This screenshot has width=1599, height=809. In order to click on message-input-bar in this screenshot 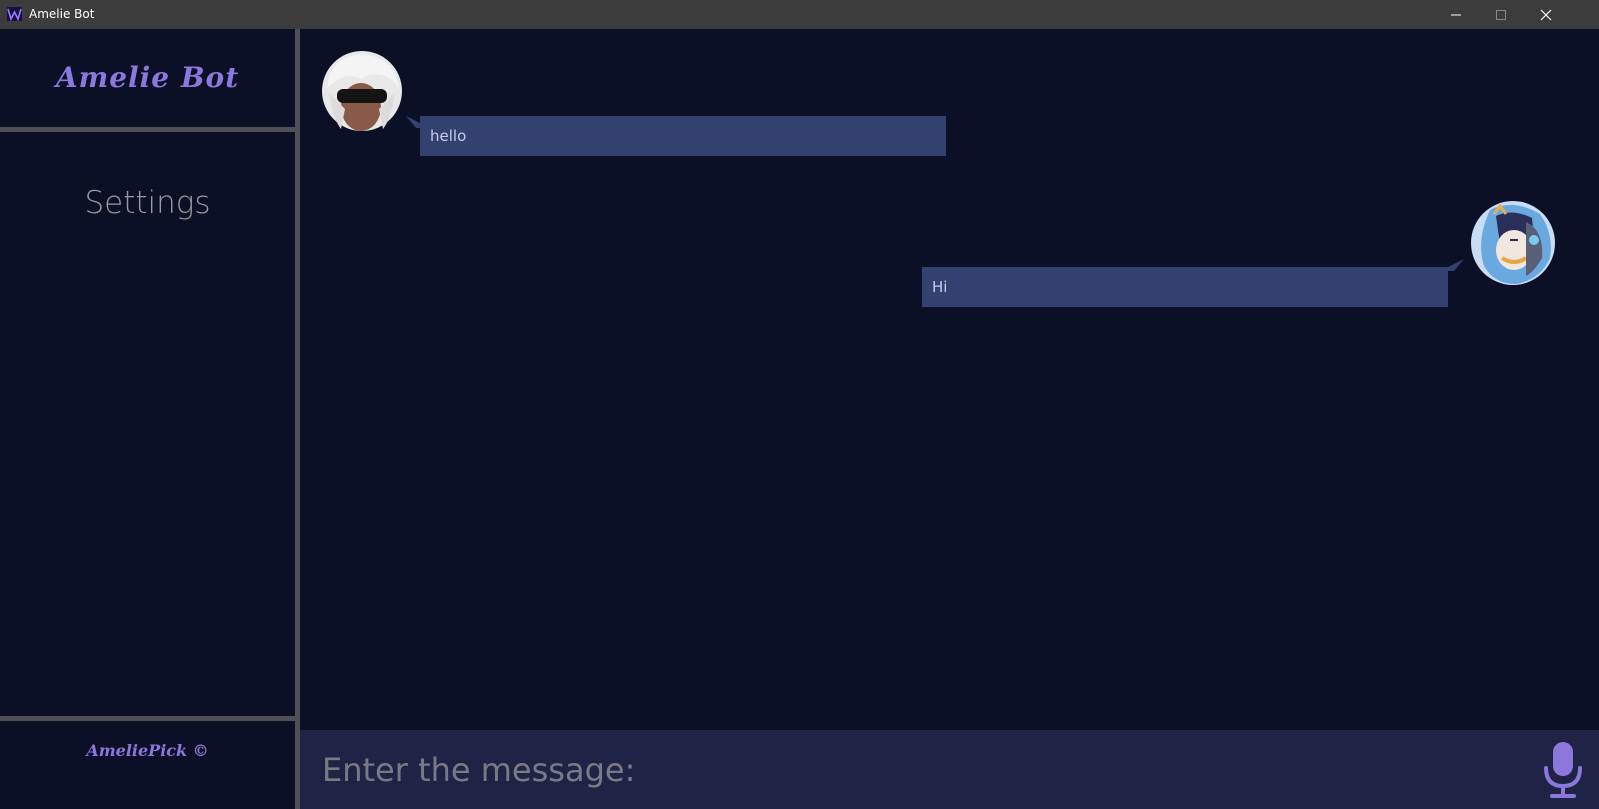, I will do `click(949, 769)`.